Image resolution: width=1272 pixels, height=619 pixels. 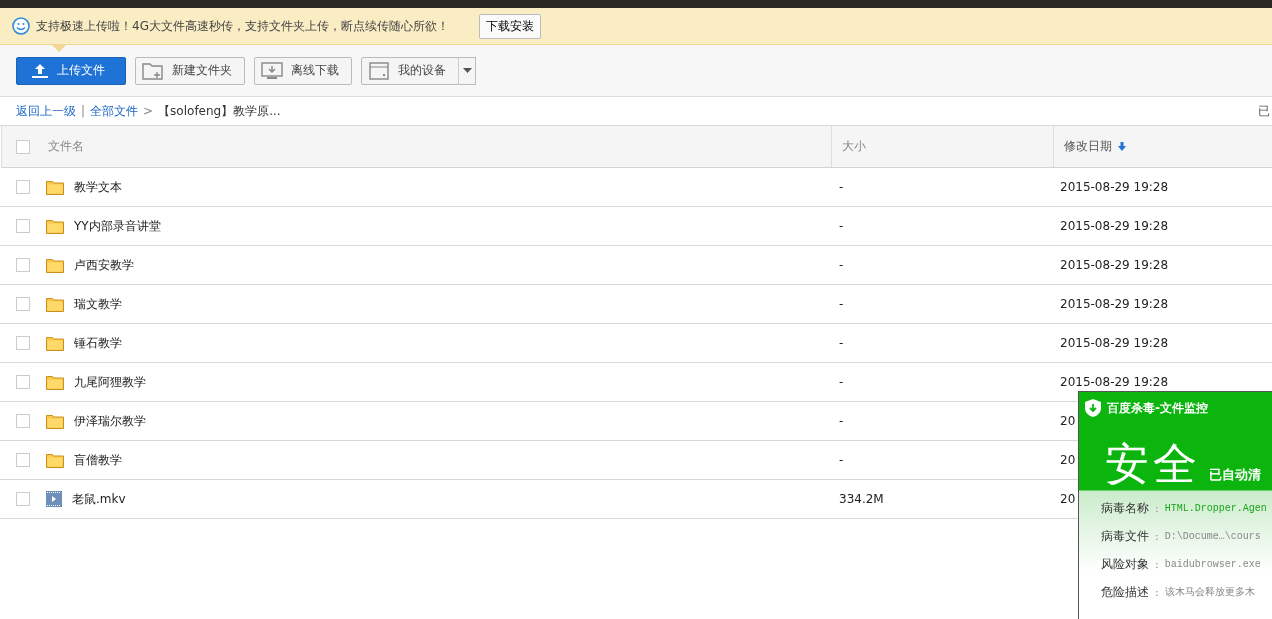 I want to click on upload-icon, so click(x=40, y=70).